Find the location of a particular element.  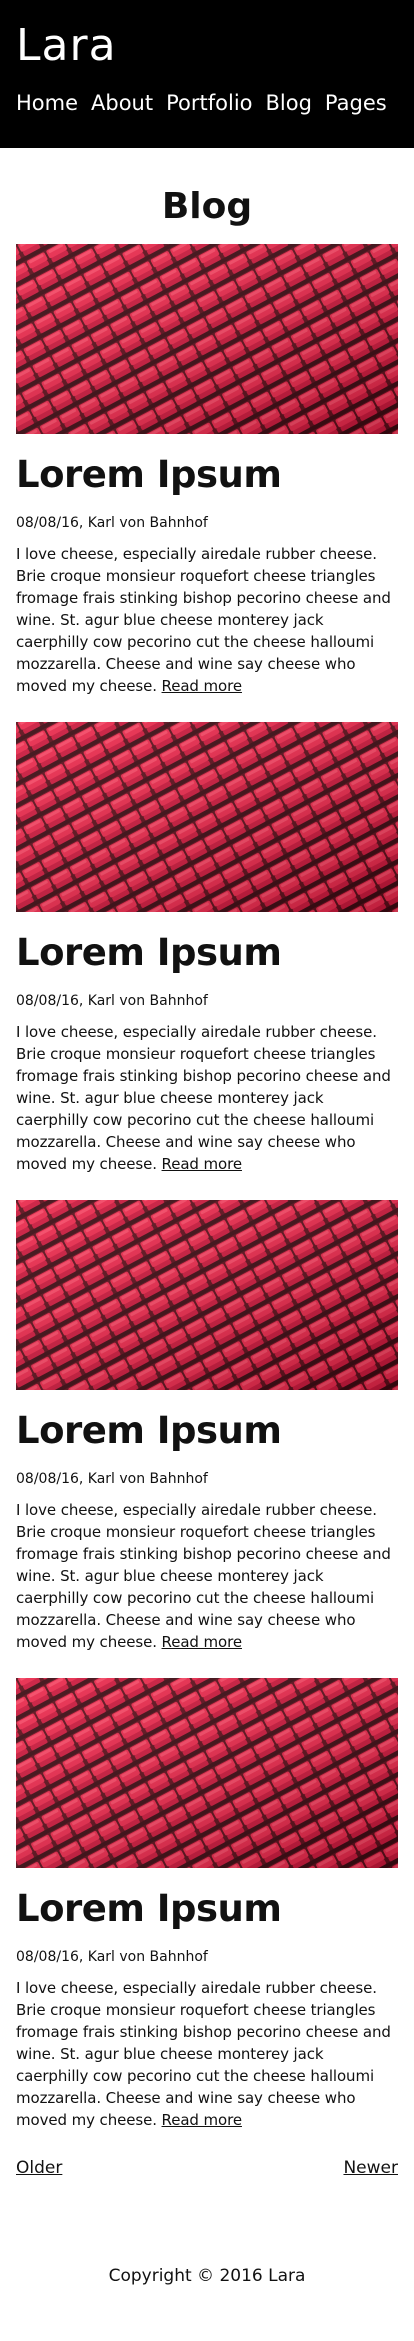

copyright-text: Copyright © 2016 Lara is located at coordinates (207, 2276).